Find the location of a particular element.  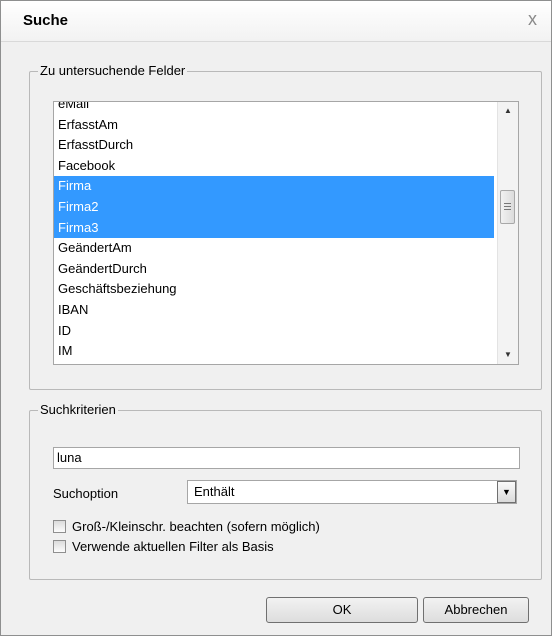

use-filter-row: Verwende aktuellen Filter als Basis is located at coordinates (163, 545).